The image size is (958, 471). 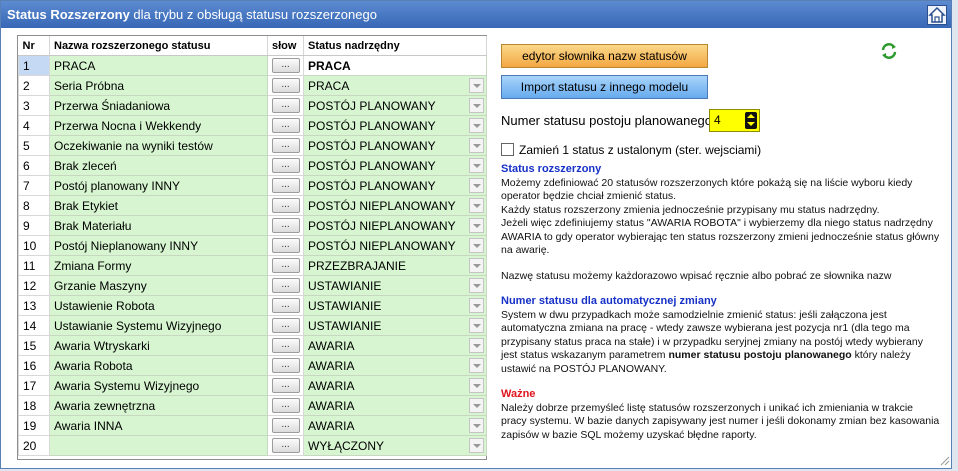 I want to click on parent-status-cell: PRZEZBRAJANIE, so click(x=395, y=265).